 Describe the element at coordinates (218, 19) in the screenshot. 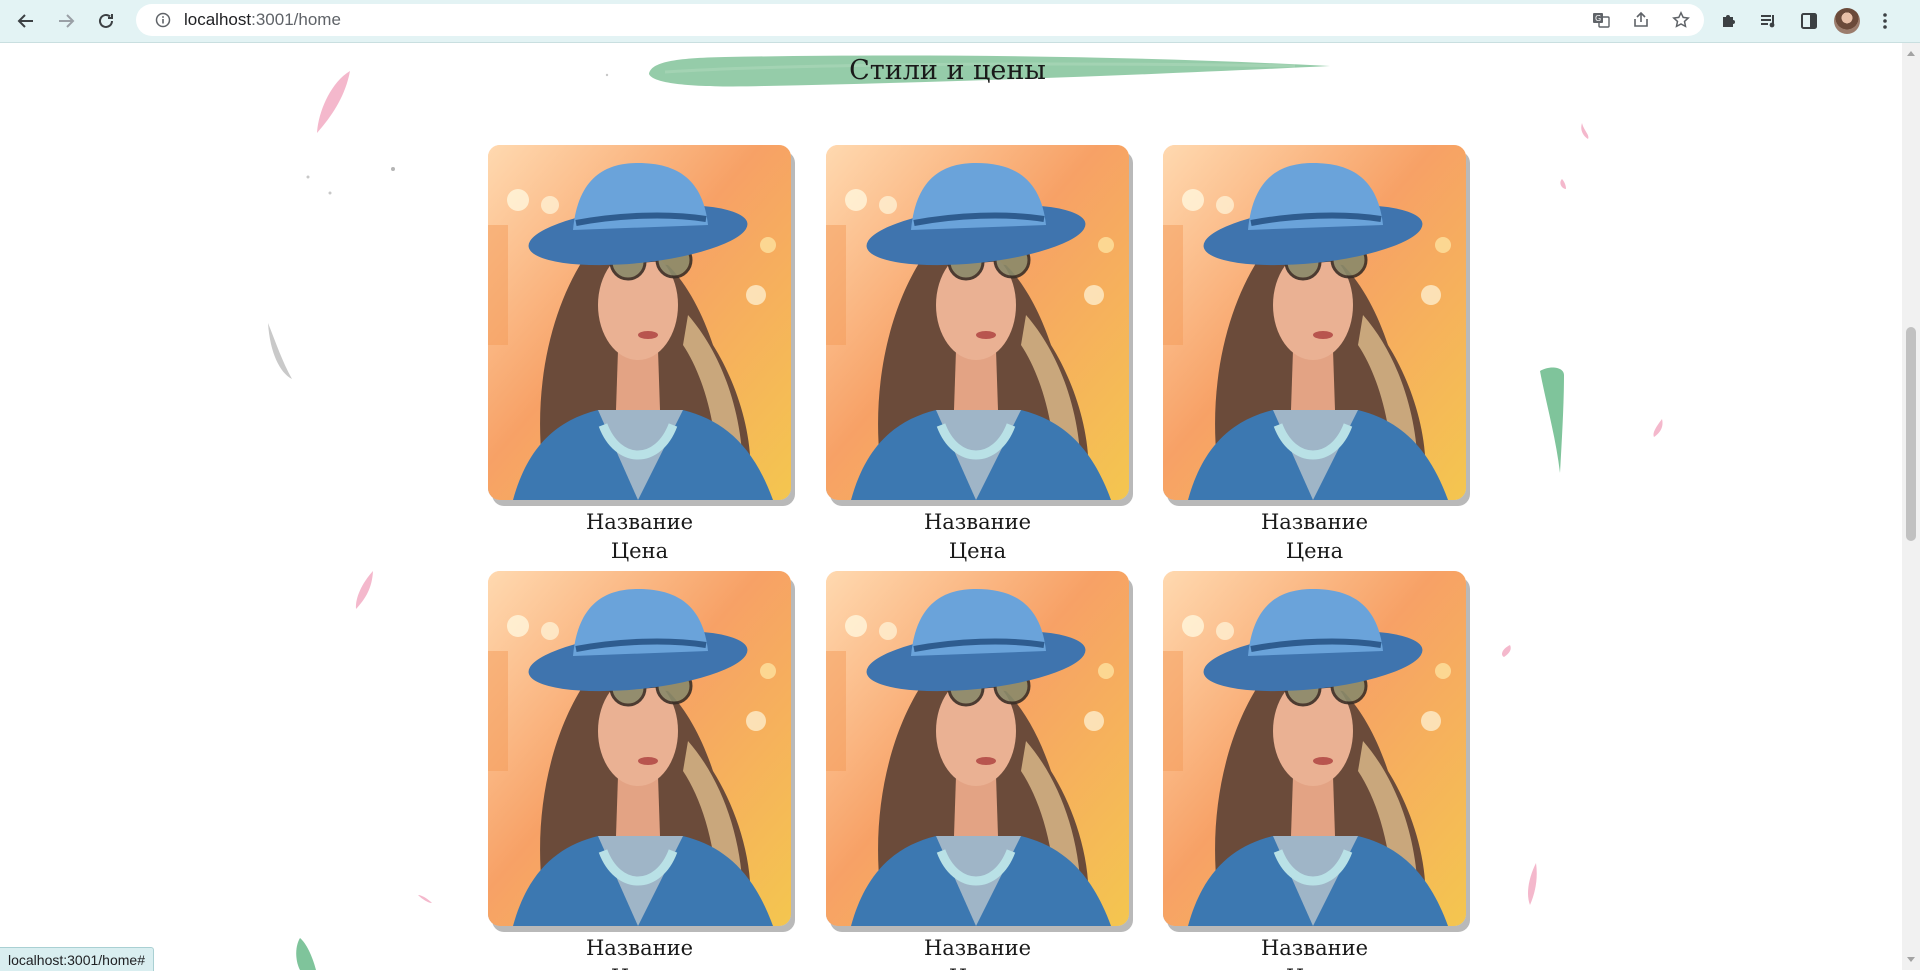

I see `url-host: localhost` at that location.